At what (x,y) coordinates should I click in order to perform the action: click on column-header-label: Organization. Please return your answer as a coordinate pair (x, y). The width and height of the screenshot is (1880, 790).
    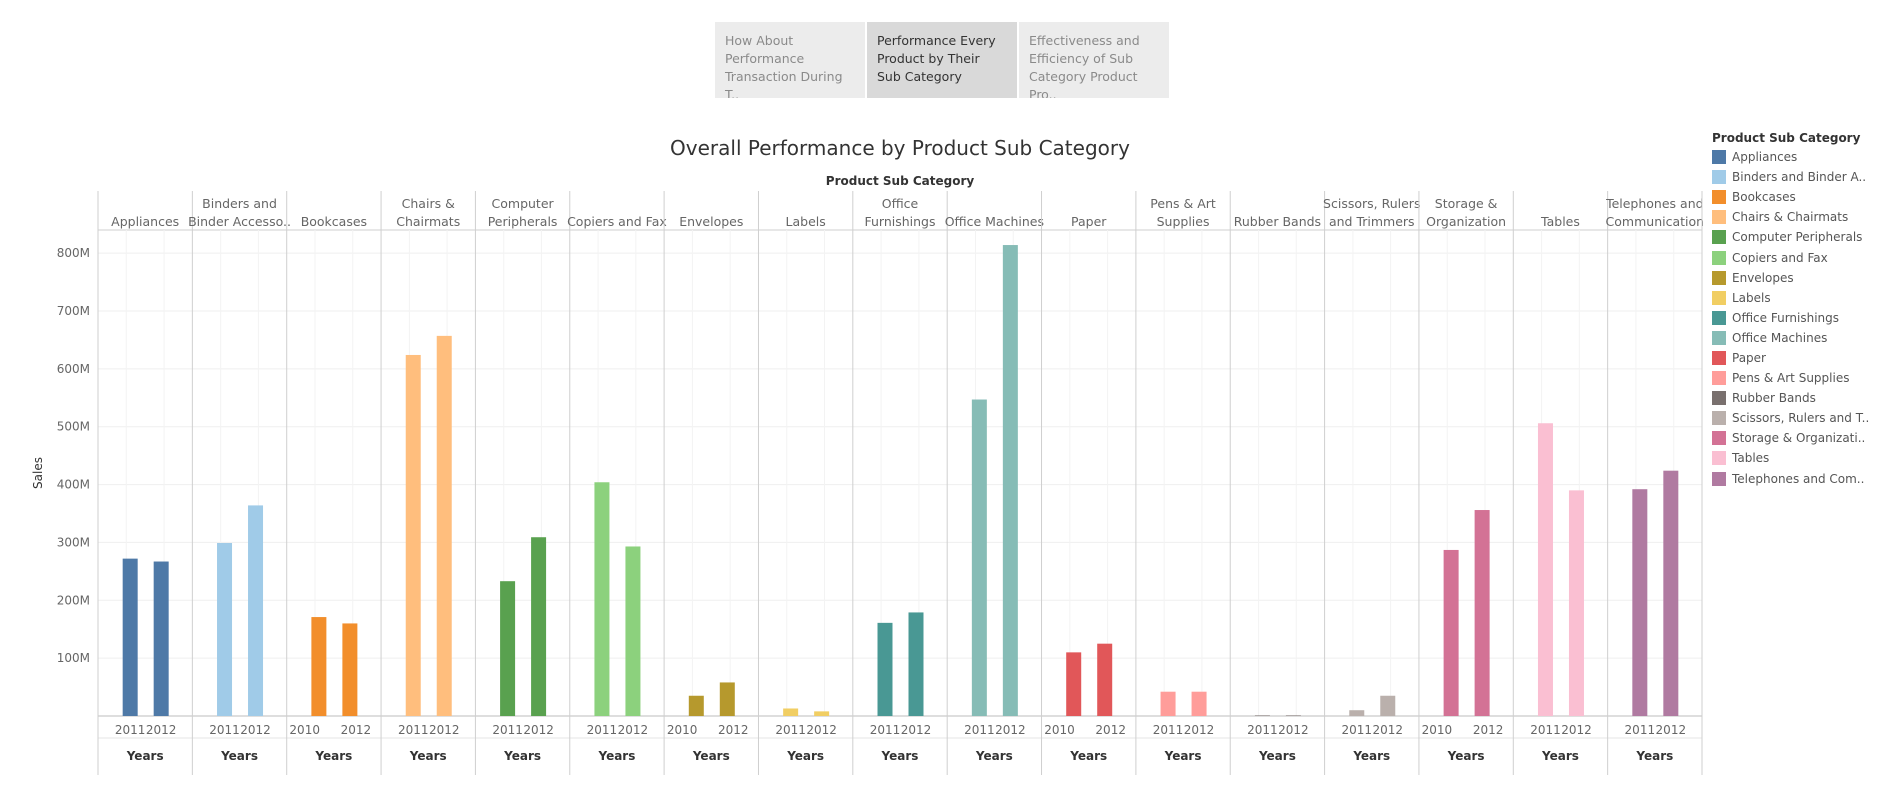
    Looking at the image, I should click on (1466, 221).